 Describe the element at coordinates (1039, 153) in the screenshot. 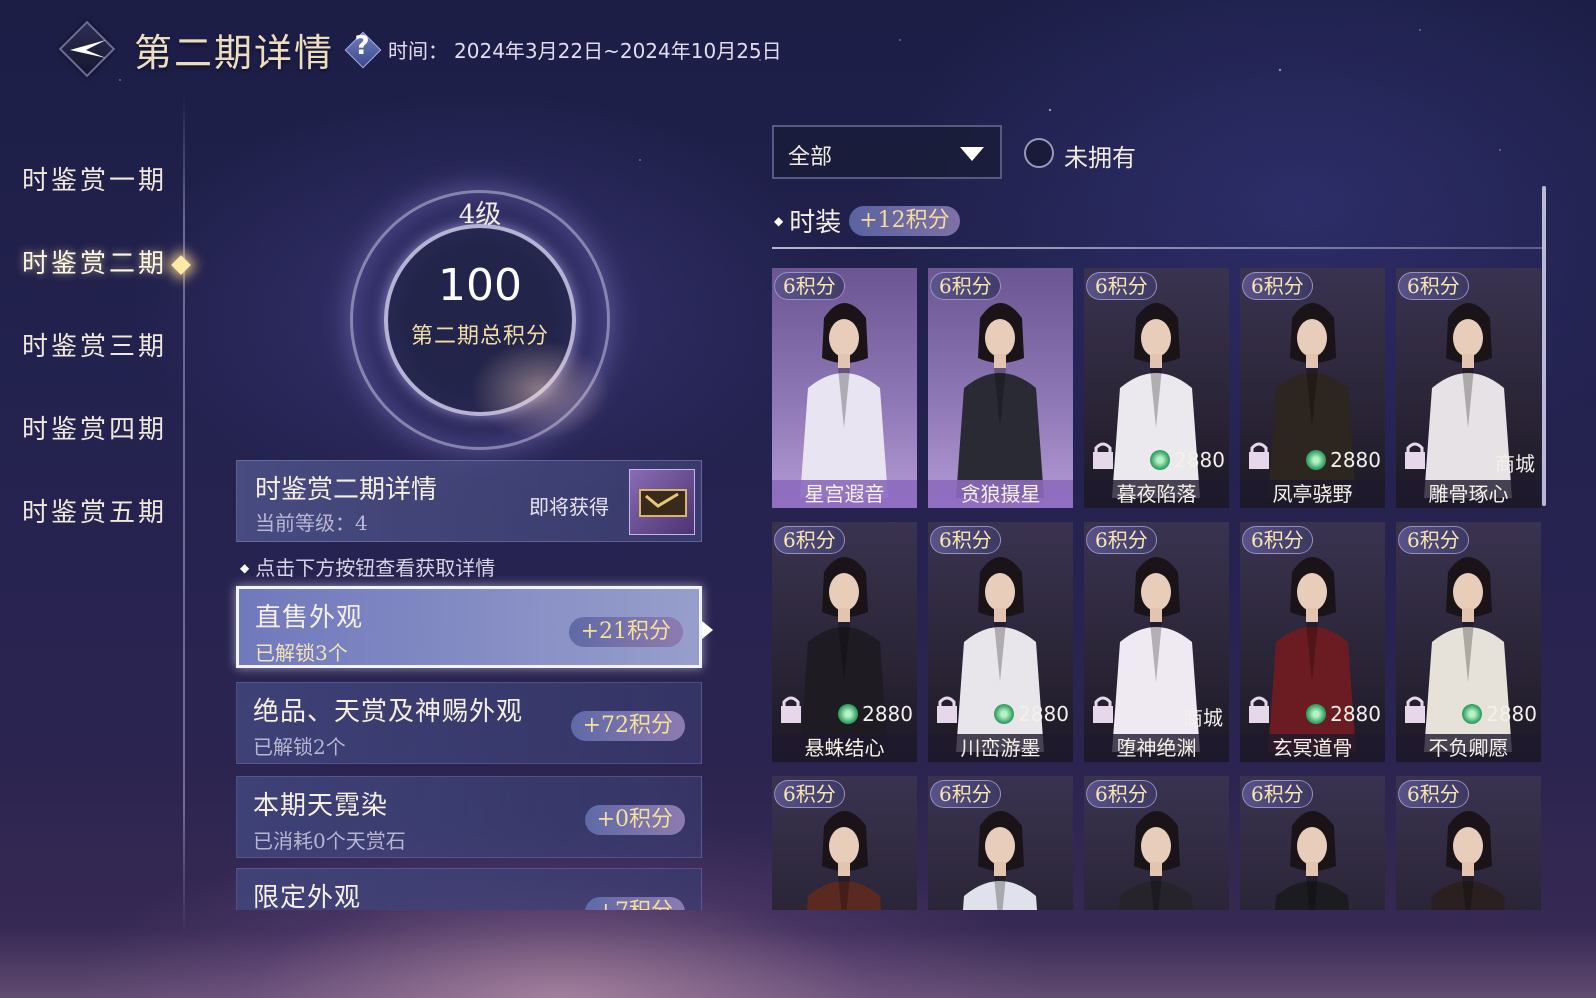

I see `unowned-radio` at that location.